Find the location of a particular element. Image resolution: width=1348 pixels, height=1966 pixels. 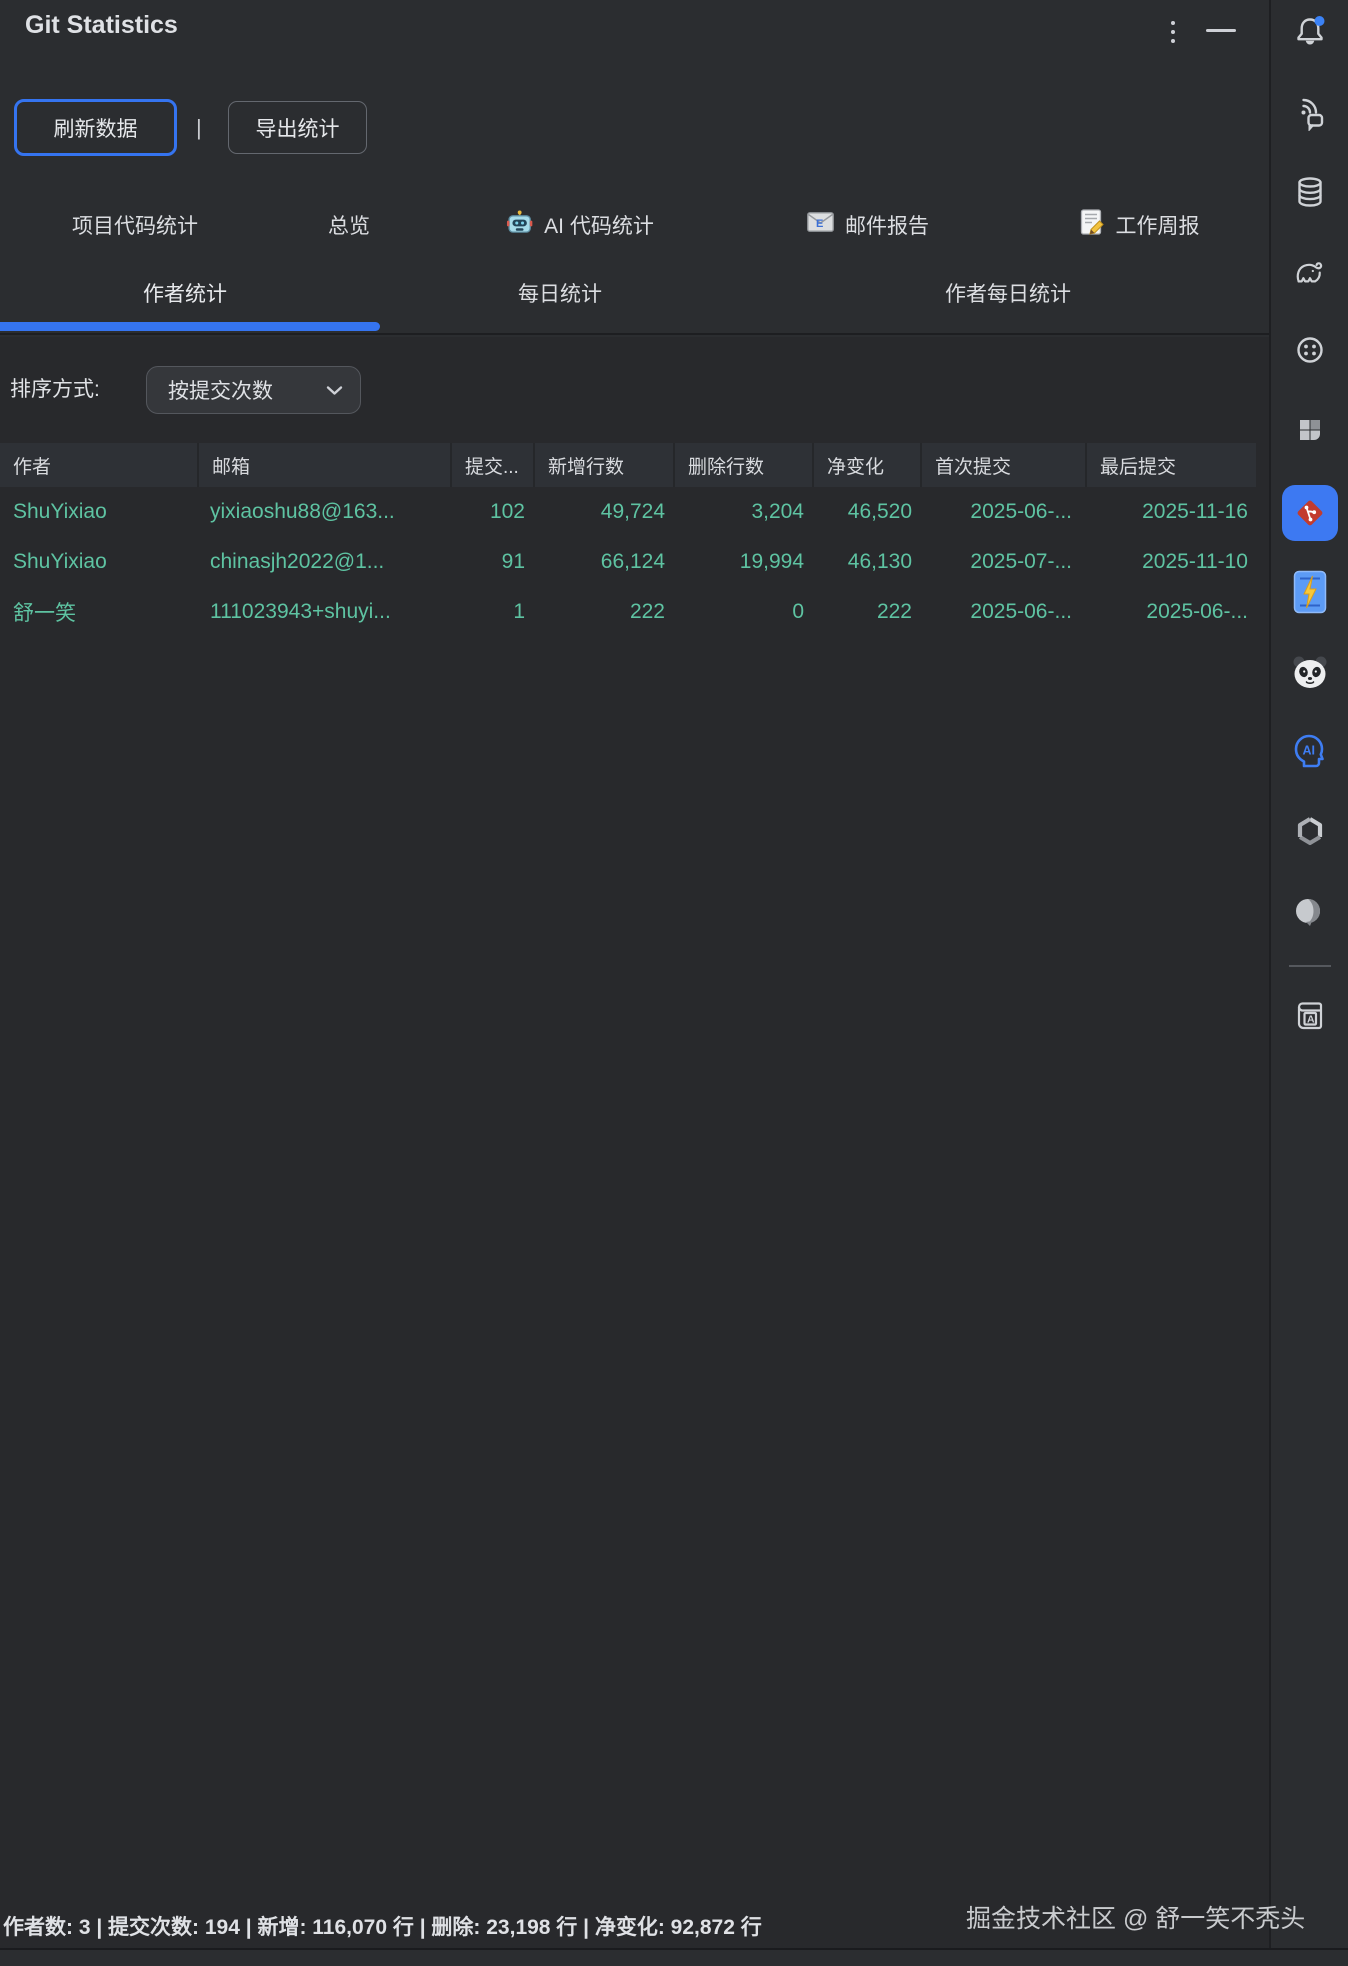

cell-net-change: 46,130 is located at coordinates (879, 561).